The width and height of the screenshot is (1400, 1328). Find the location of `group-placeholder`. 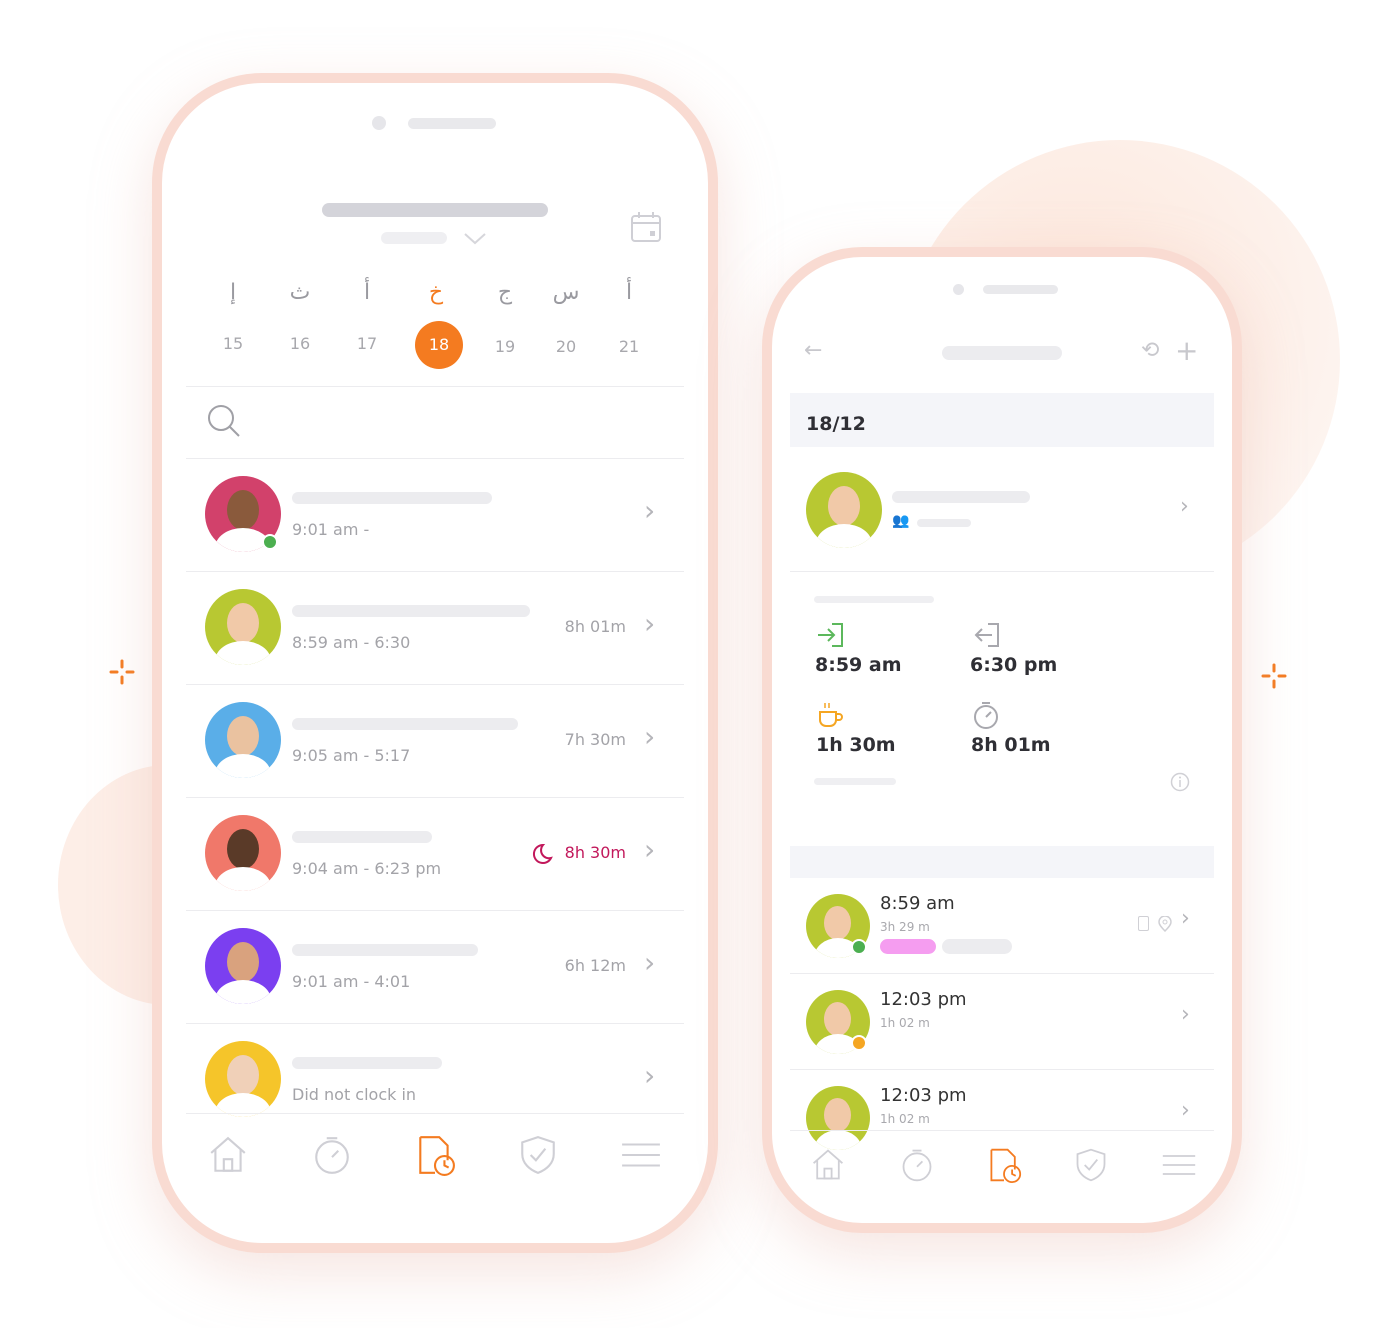

group-placeholder is located at coordinates (944, 523).